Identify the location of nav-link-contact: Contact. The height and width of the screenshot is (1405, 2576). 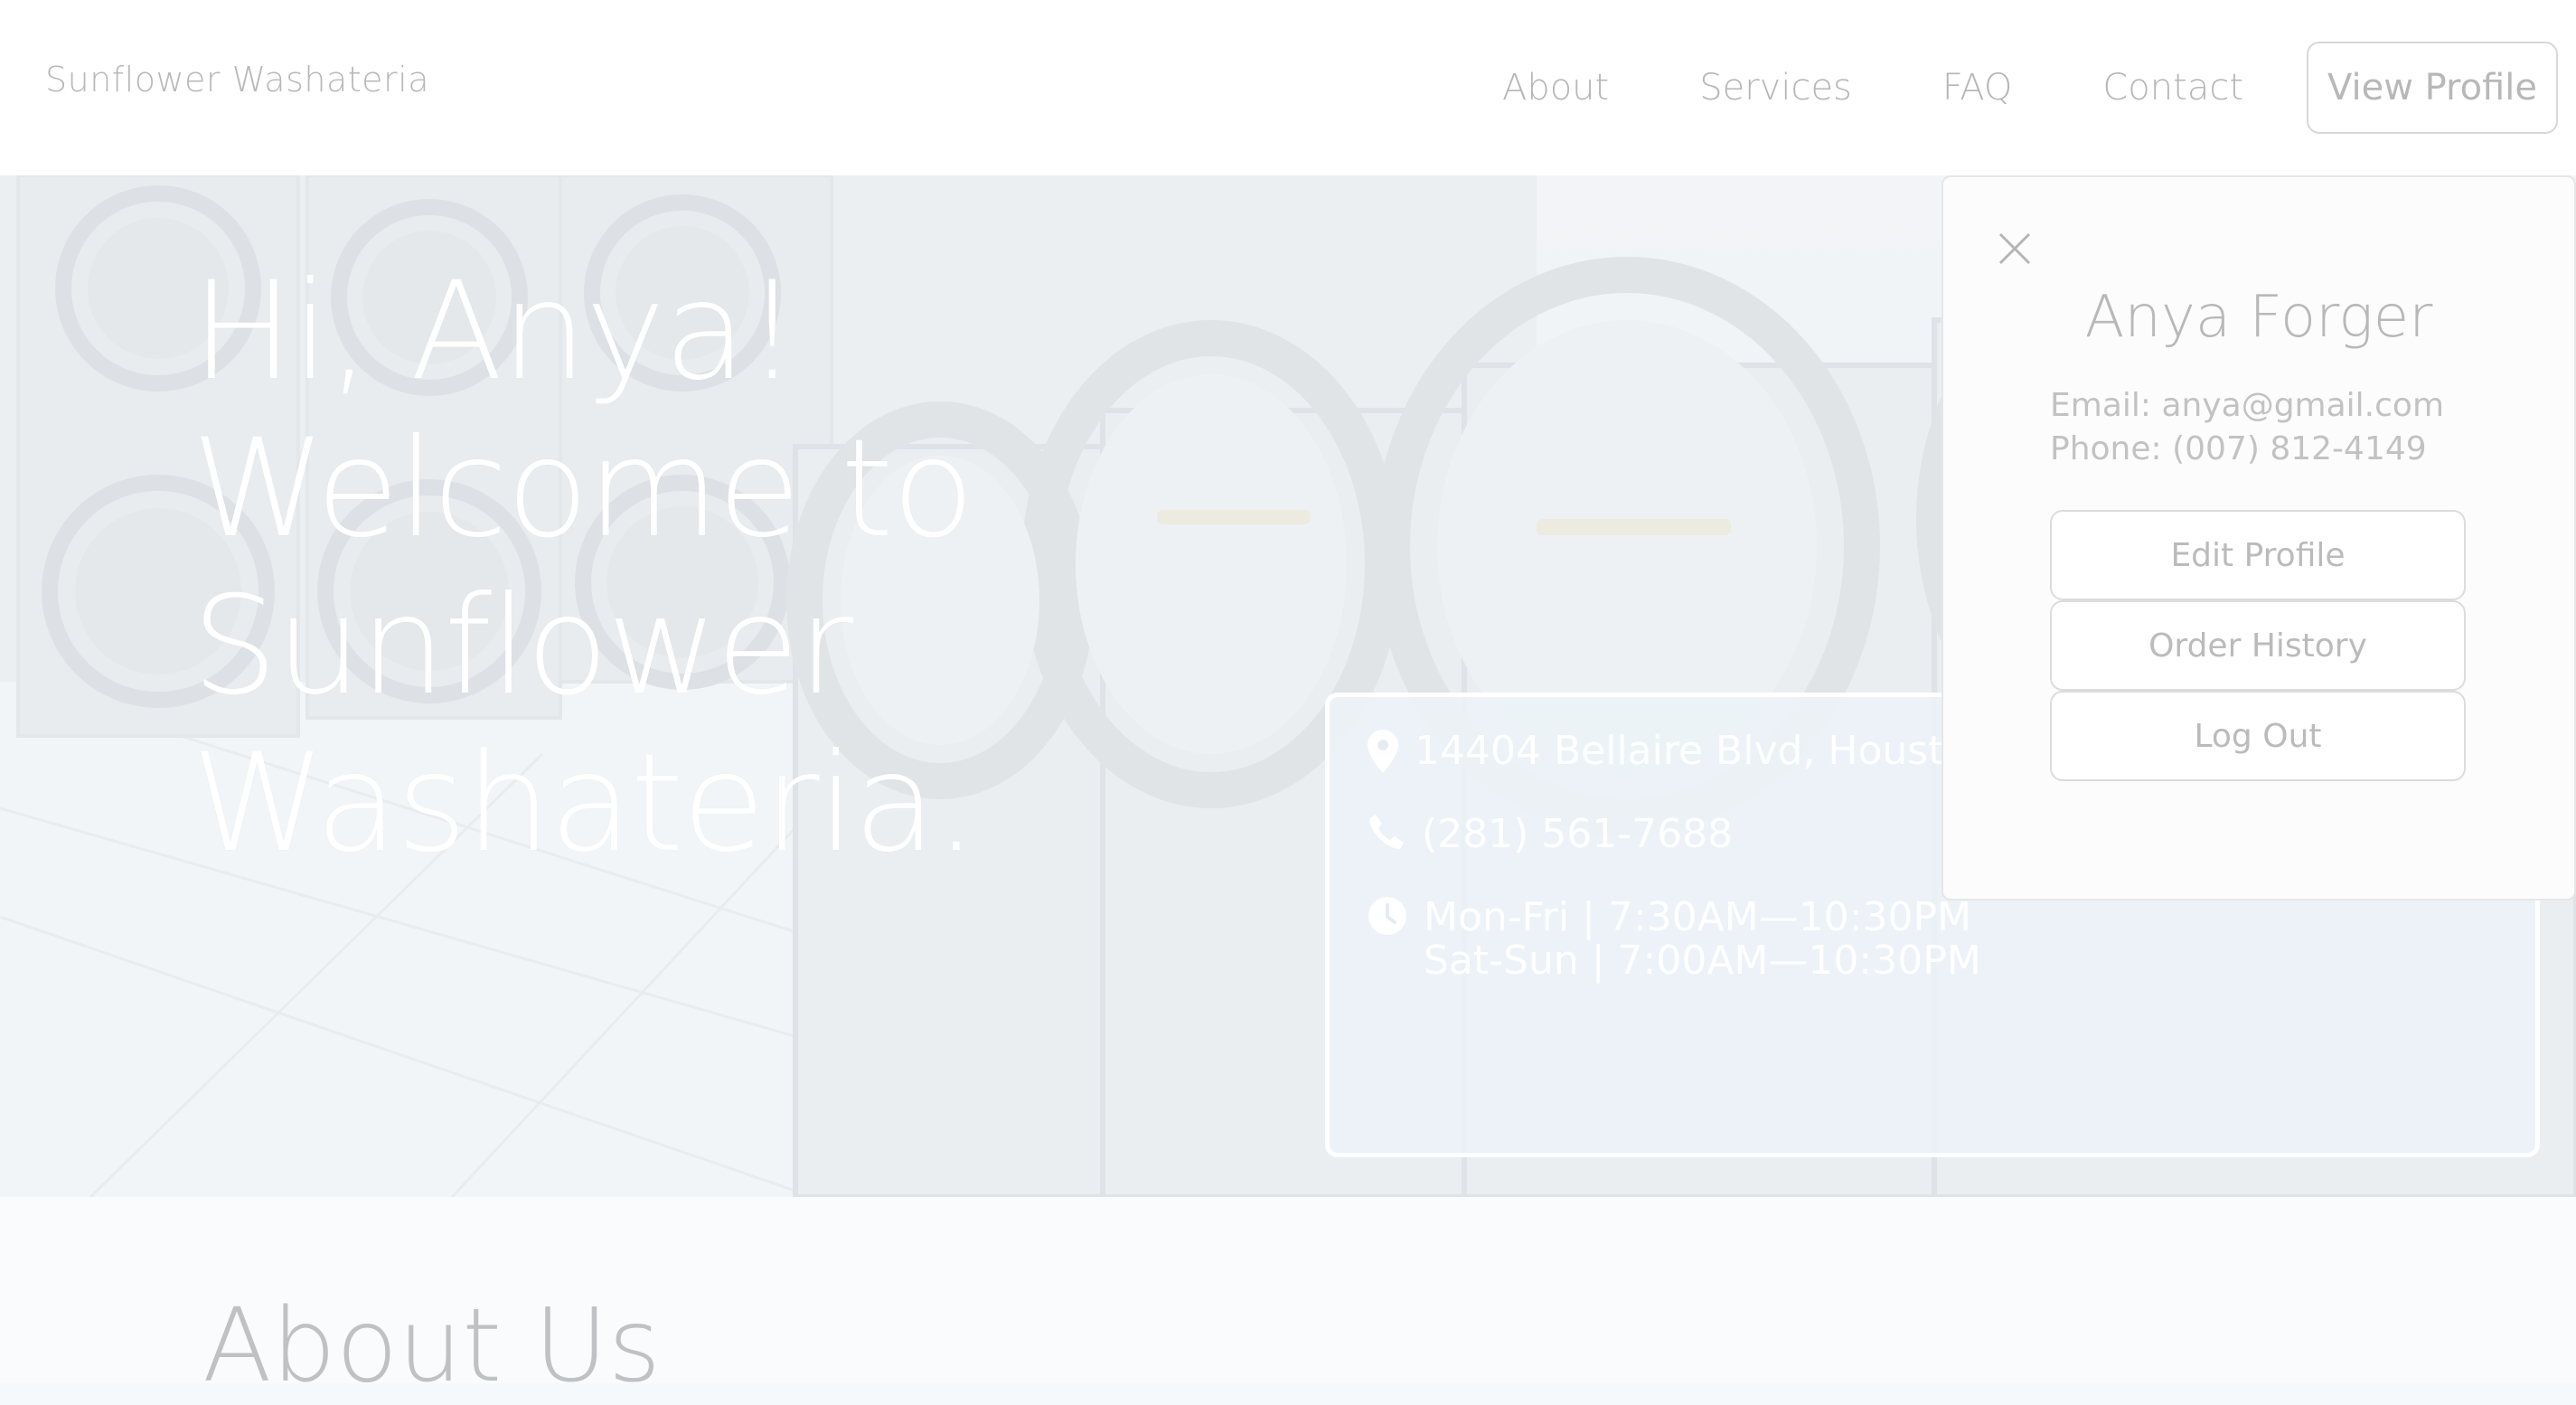
(2172, 87).